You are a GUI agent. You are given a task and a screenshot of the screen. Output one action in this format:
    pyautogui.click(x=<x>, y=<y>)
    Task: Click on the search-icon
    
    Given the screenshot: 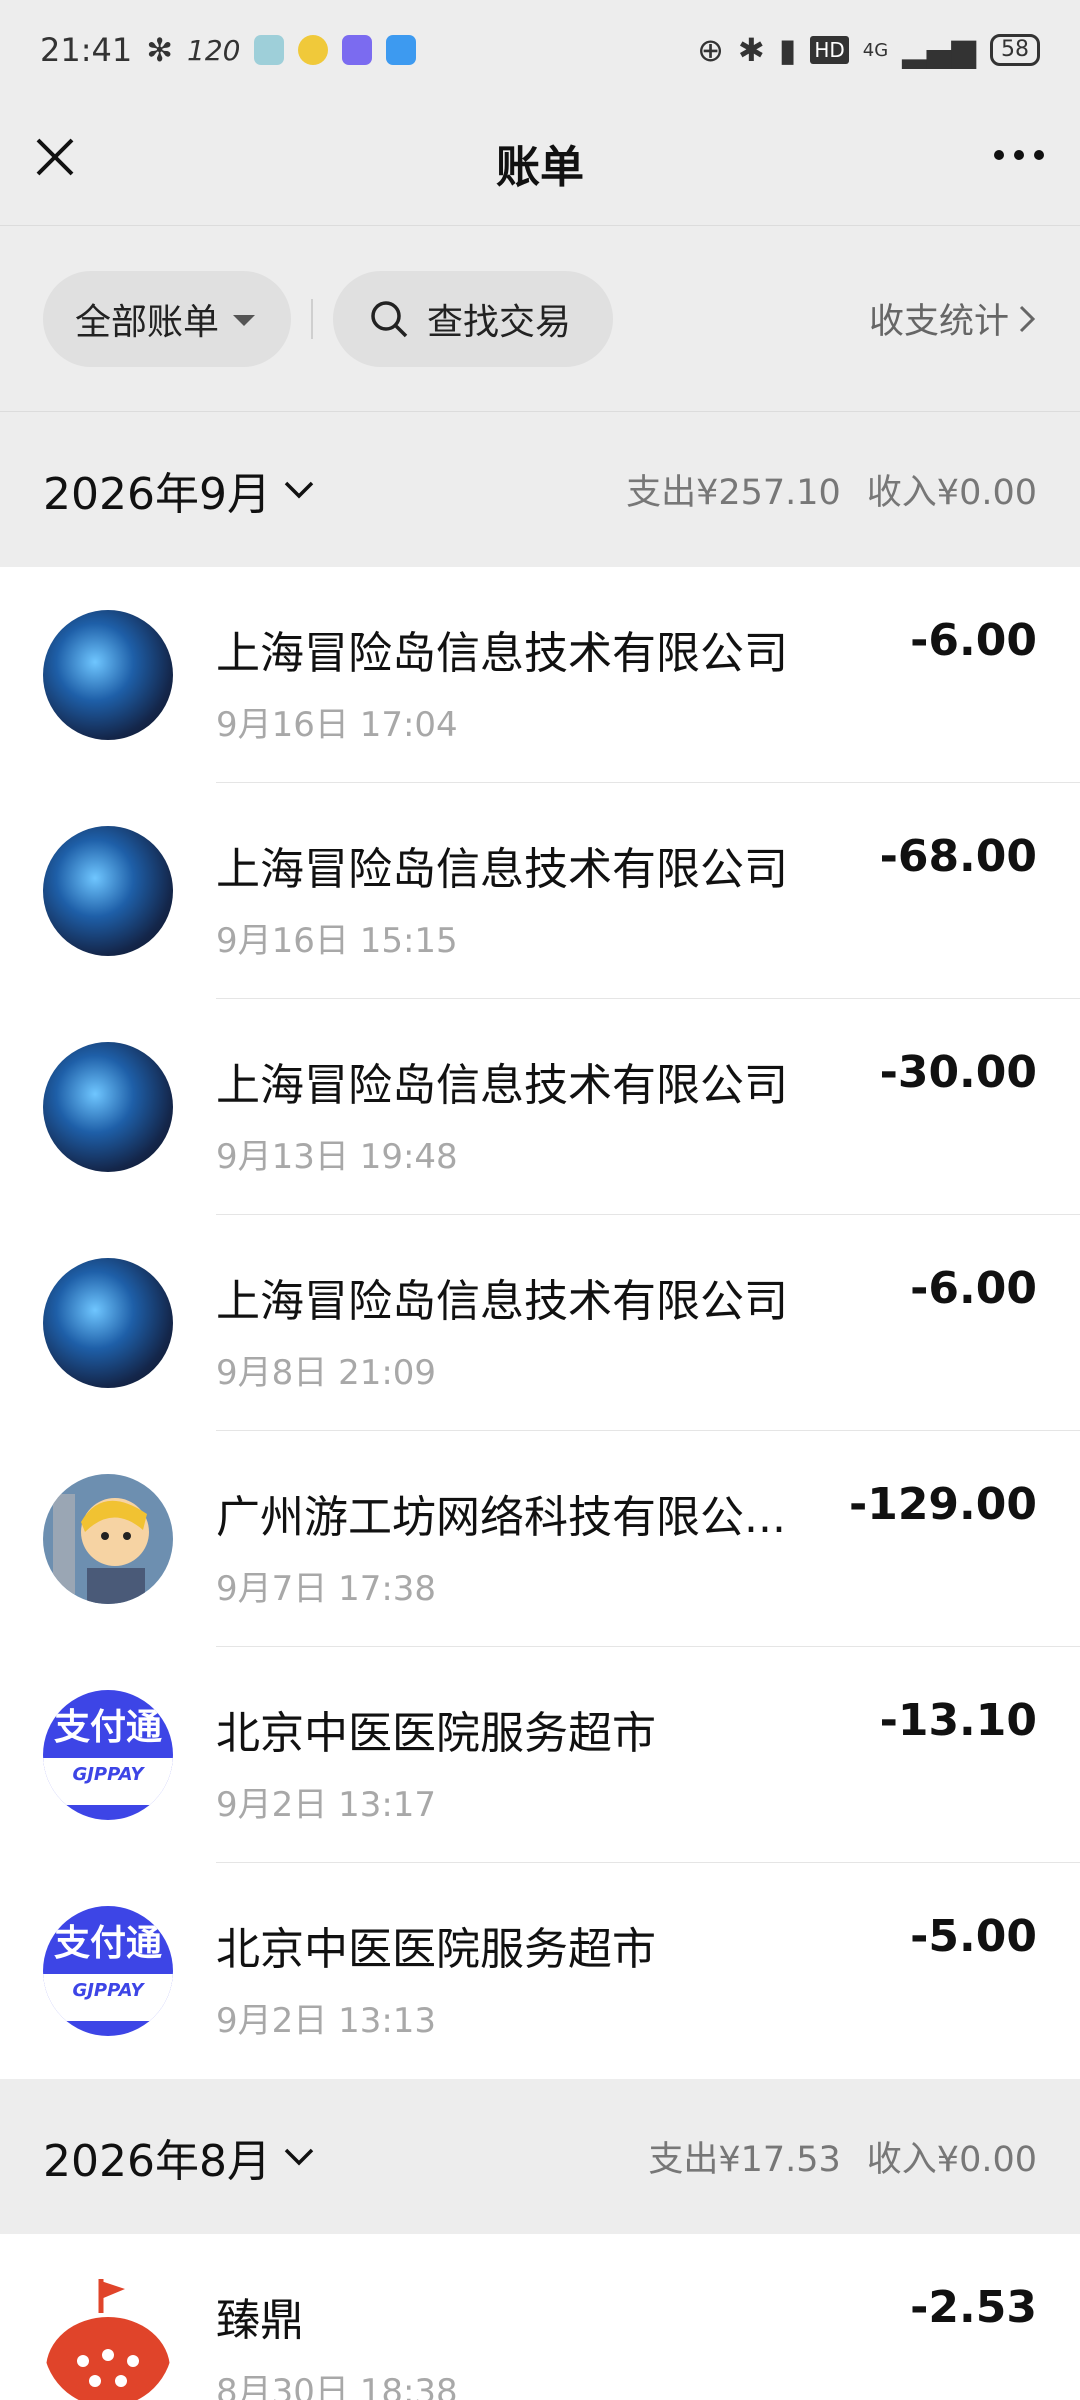 What is the action you would take?
    pyautogui.click(x=389, y=318)
    